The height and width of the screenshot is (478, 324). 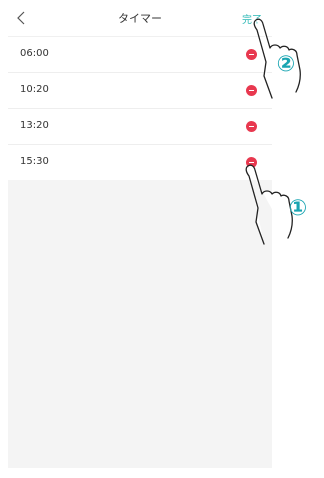 I want to click on page-title: タイマー, so click(x=140, y=18).